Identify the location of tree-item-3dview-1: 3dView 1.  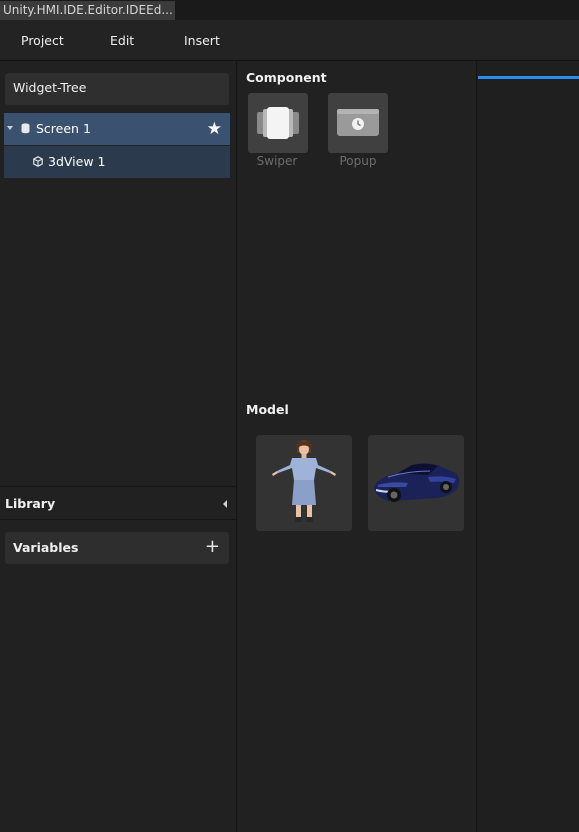
(117, 162).